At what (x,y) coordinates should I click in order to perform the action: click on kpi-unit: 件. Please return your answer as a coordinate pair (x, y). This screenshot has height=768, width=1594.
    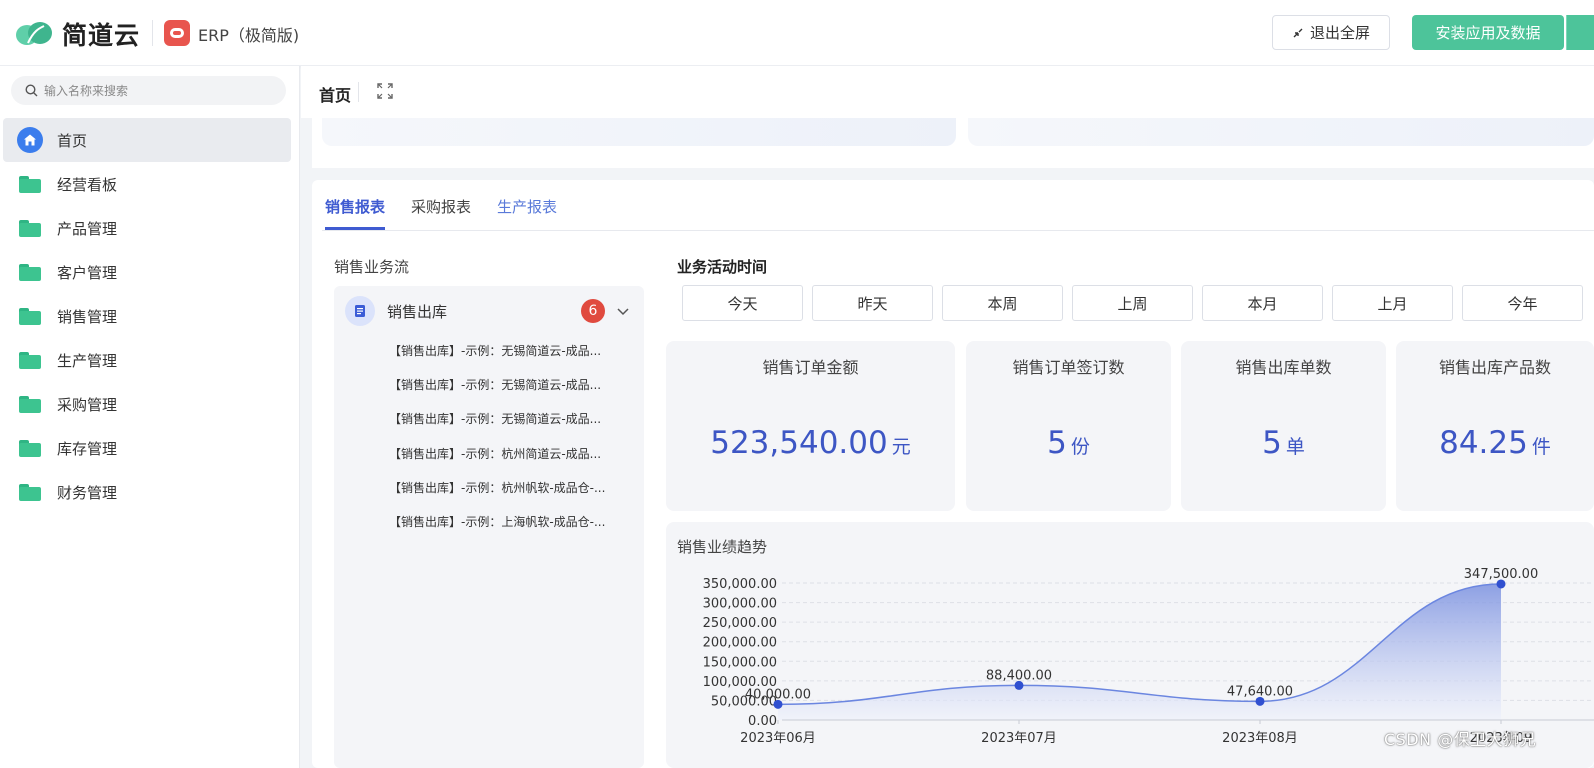
    Looking at the image, I should click on (1541, 447).